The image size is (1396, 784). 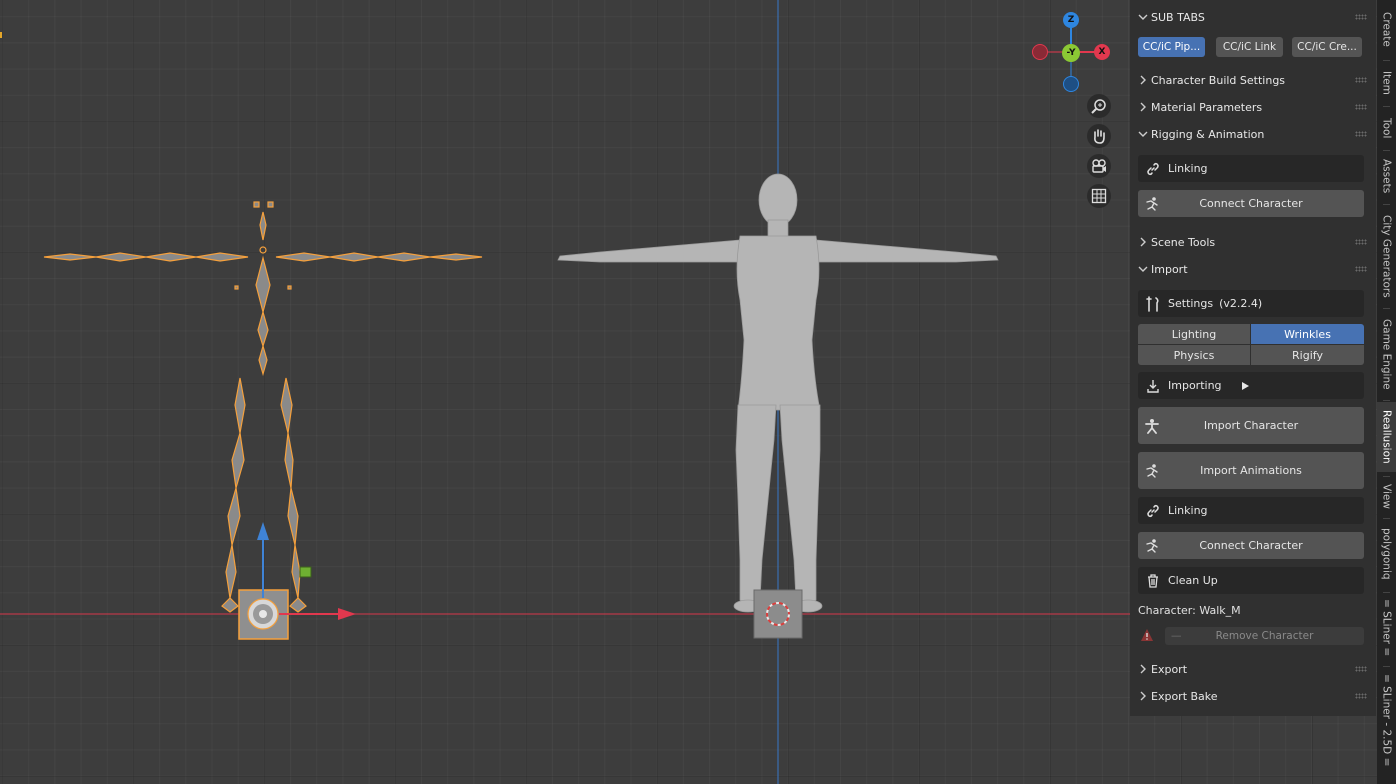 I want to click on camera-icon, so click(x=1099, y=166).